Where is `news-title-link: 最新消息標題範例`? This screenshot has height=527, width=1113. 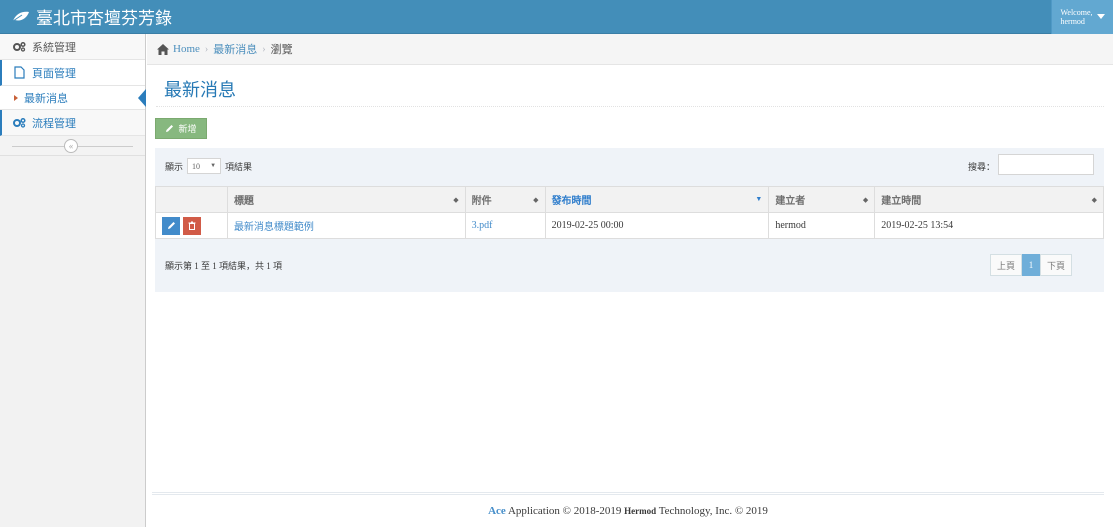
news-title-link: 最新消息標題範例 is located at coordinates (274, 227).